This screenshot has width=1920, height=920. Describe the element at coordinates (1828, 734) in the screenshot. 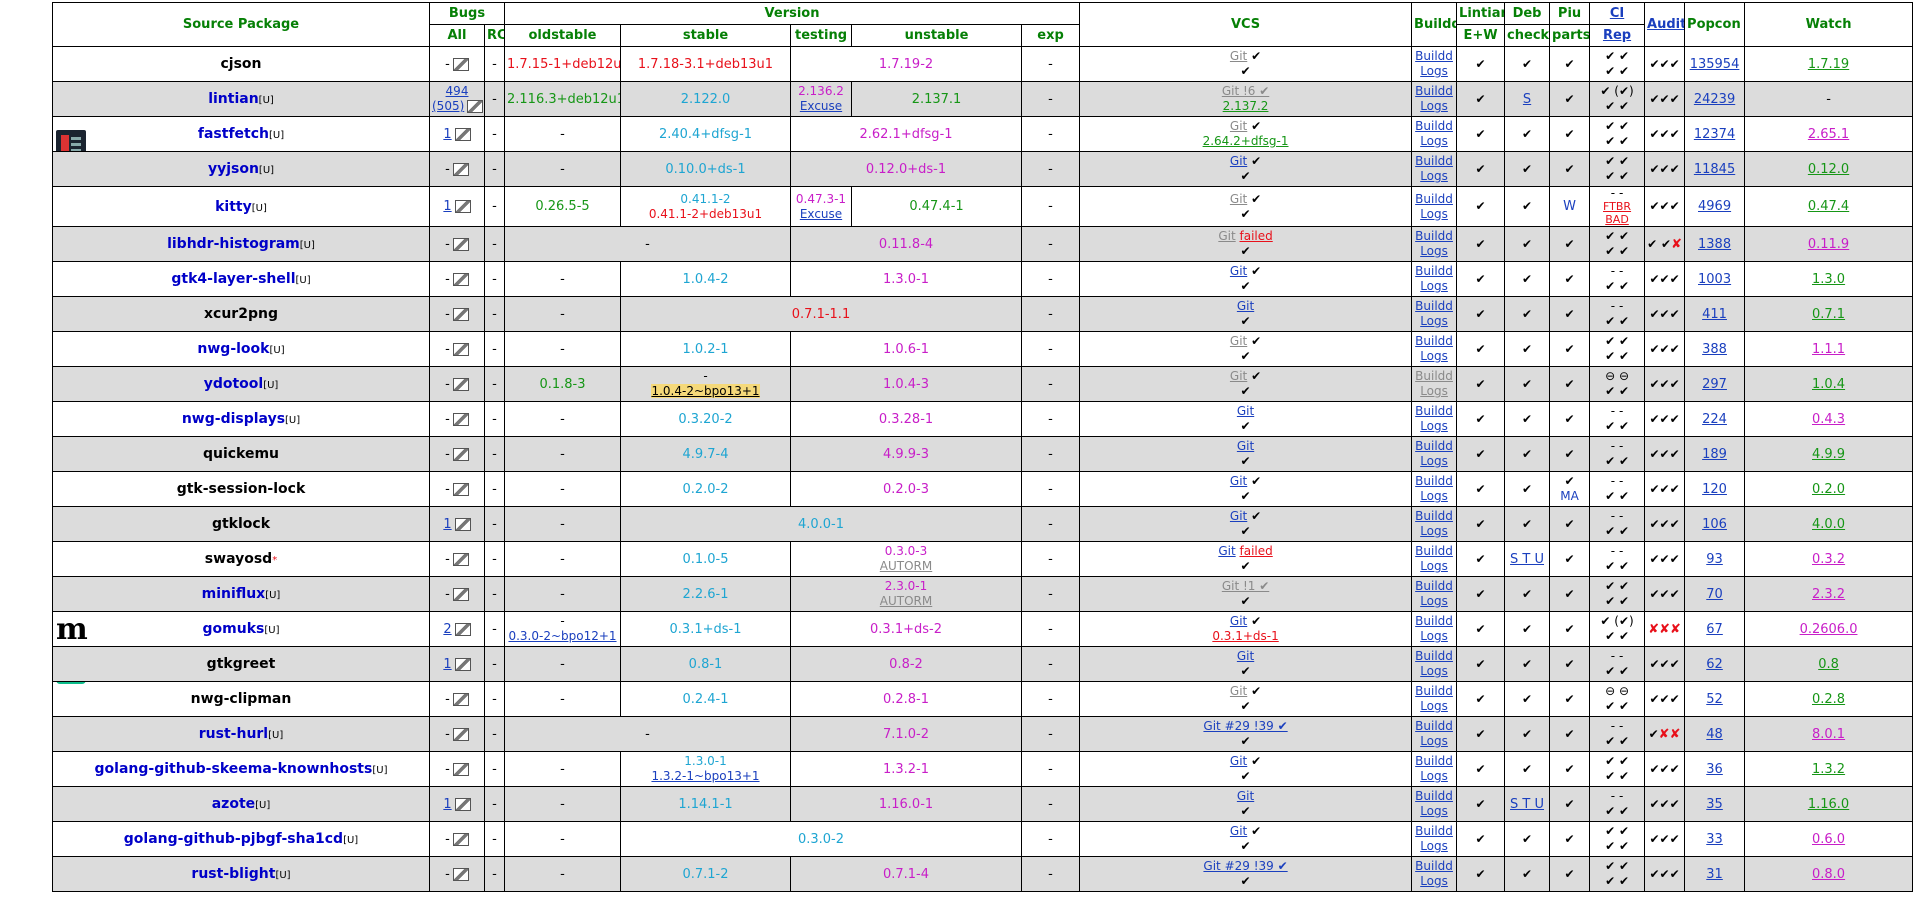

I see `watch-version-link: 8.0.1` at that location.